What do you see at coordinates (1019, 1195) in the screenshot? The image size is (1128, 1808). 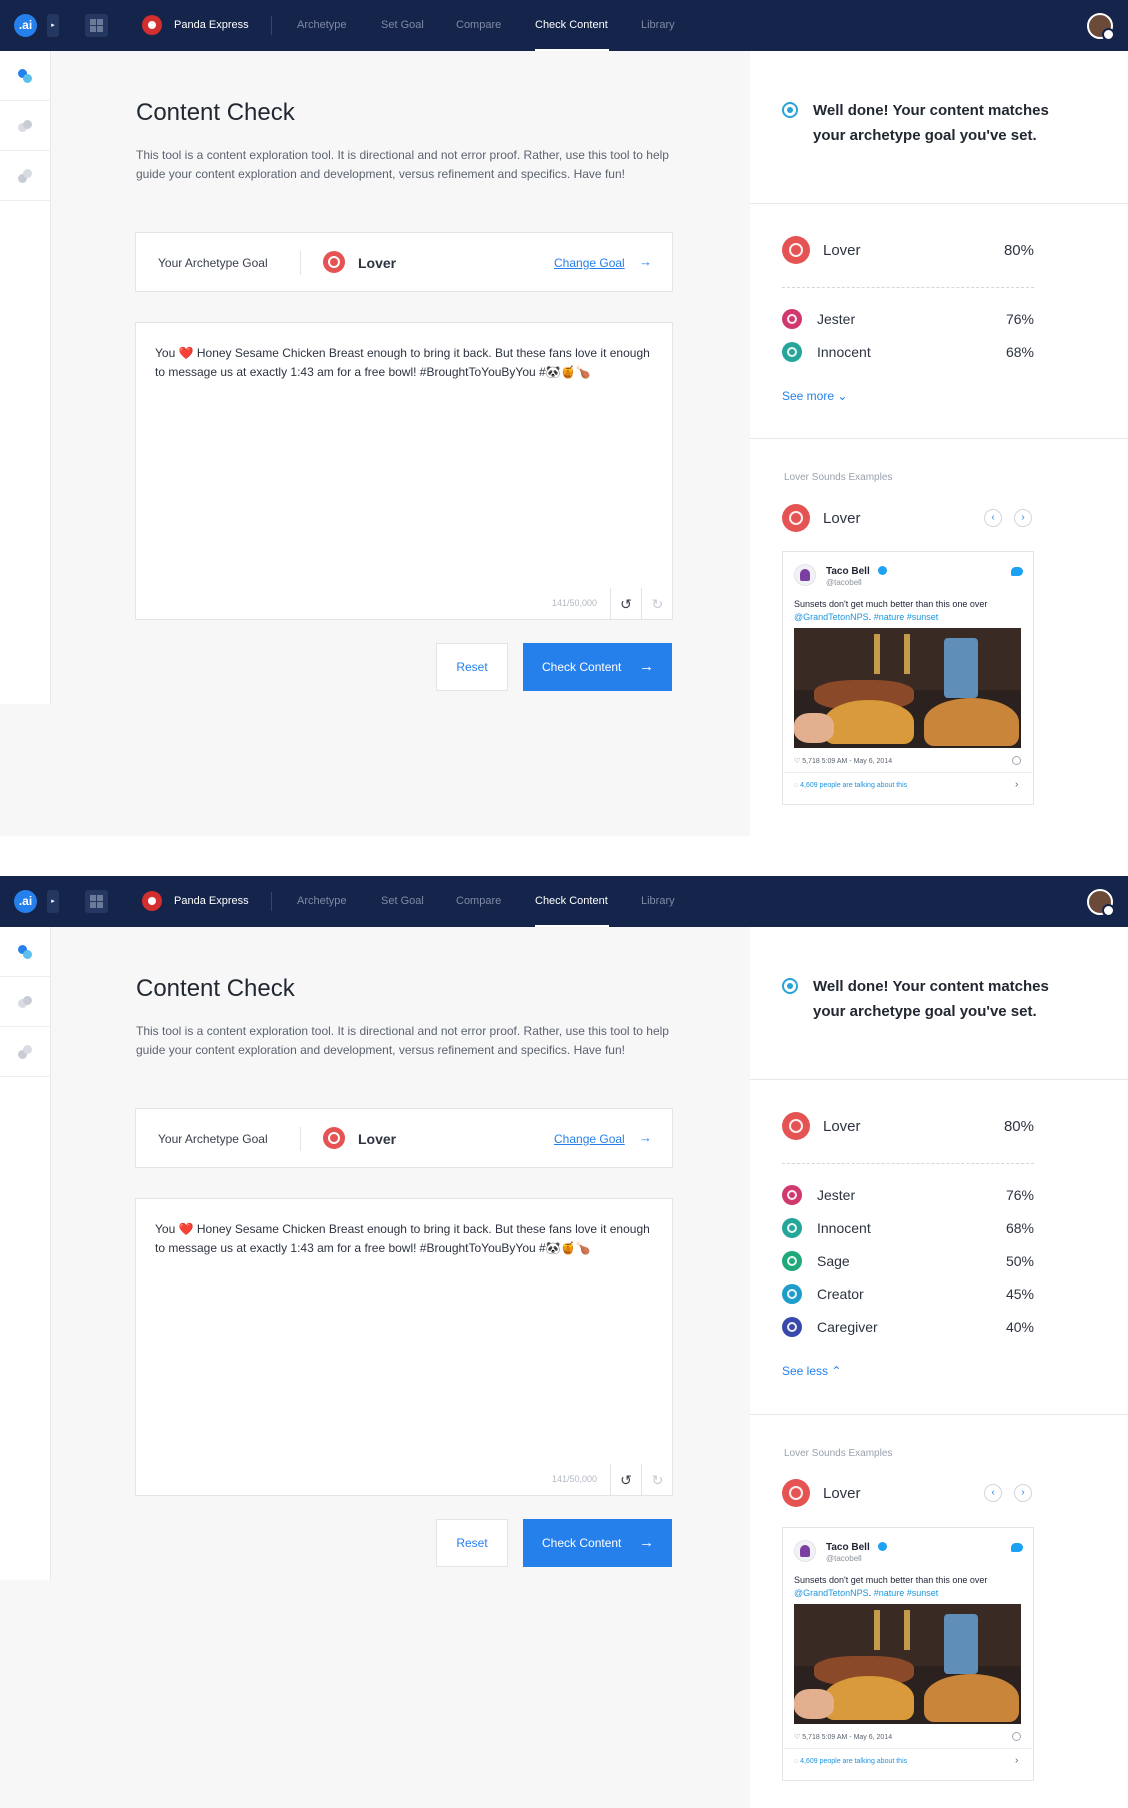 I see `score-value-jester: 76%` at bounding box center [1019, 1195].